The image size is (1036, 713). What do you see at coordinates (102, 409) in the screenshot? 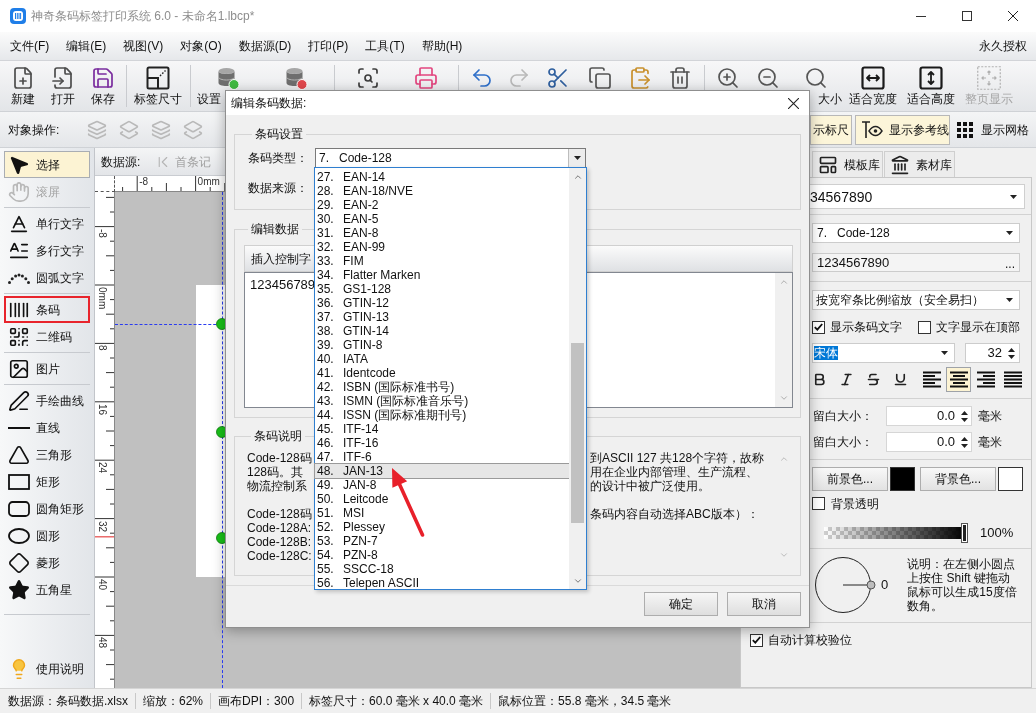
I see `ruler-label: 16` at bounding box center [102, 409].